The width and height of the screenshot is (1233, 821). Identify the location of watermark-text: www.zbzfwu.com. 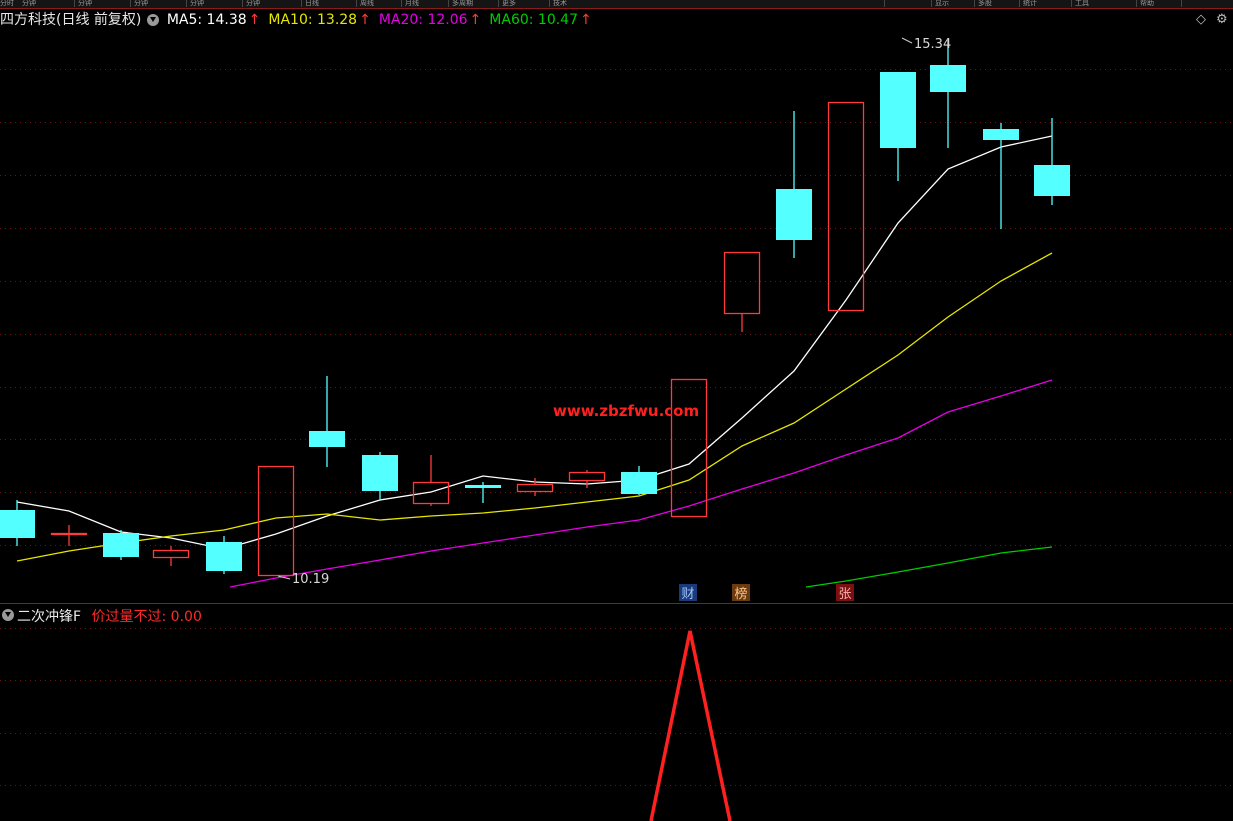
(626, 411).